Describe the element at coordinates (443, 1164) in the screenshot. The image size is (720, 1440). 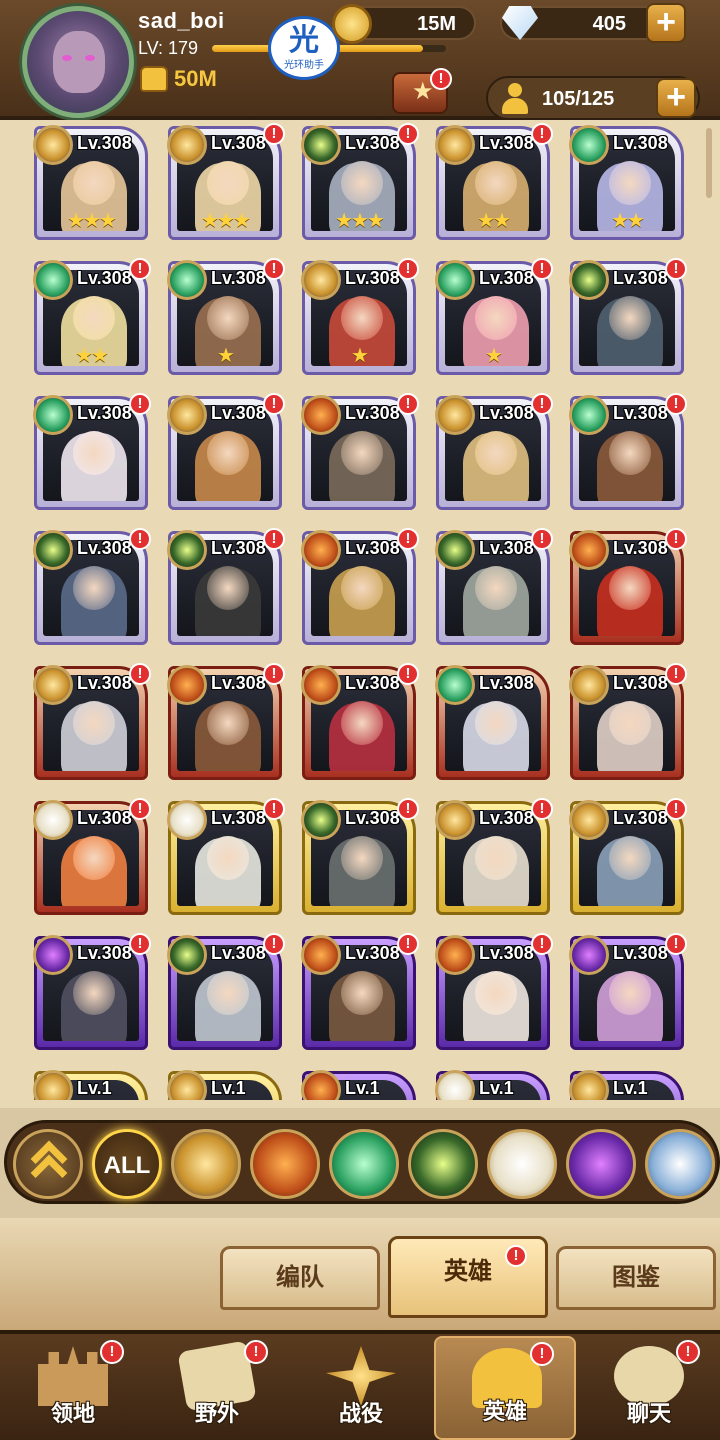
I see `filter-graveborn-button` at that location.